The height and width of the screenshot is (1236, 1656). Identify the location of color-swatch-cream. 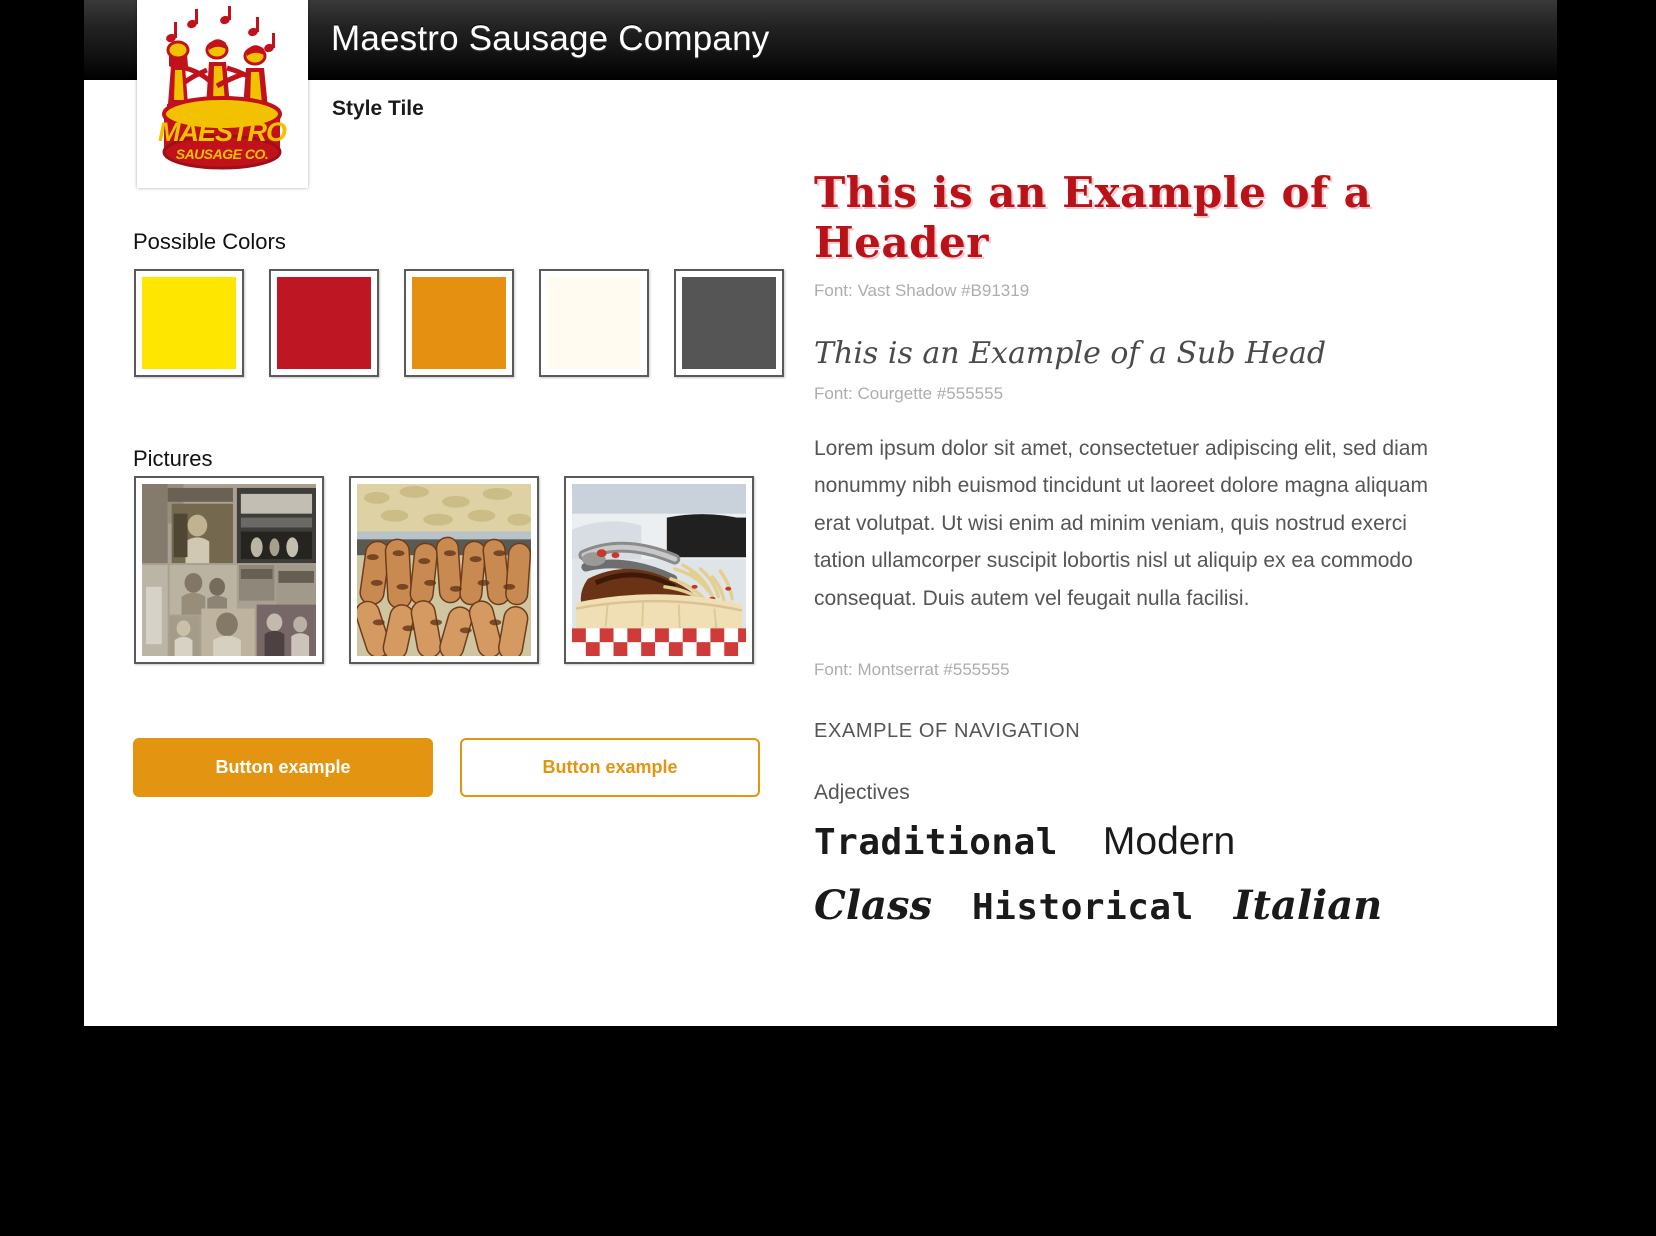
(594, 323).